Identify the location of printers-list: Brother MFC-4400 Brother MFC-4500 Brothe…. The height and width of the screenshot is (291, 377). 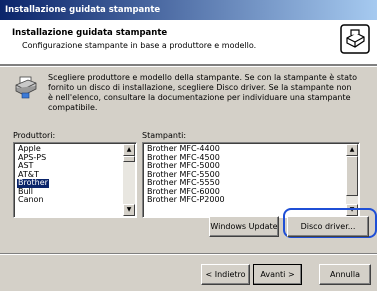
(186, 174).